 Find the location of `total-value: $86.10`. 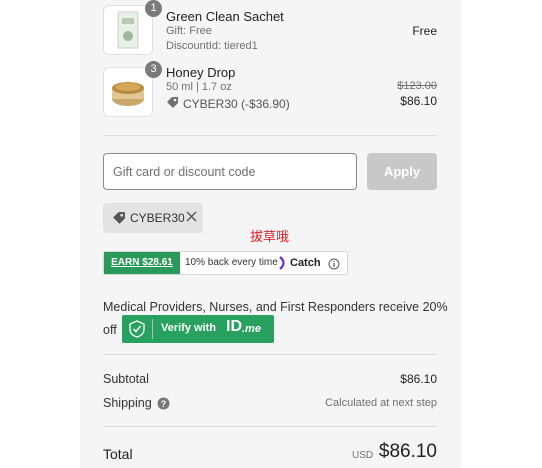

total-value: $86.10 is located at coordinates (407, 451).